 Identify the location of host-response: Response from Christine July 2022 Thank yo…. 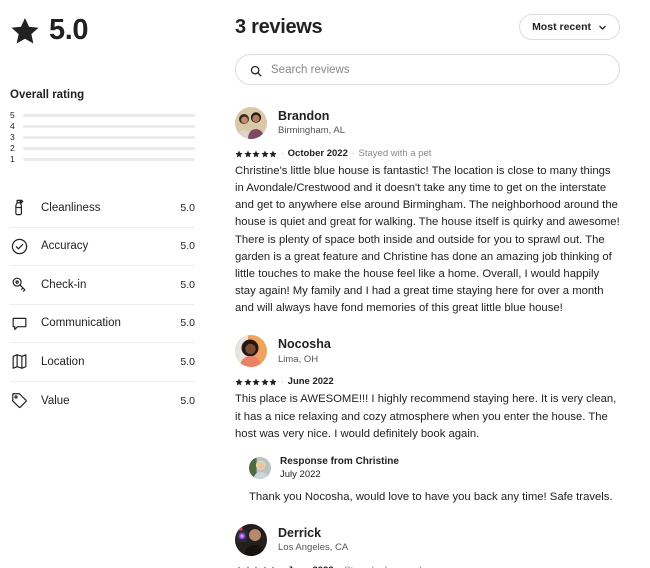
(434, 480).